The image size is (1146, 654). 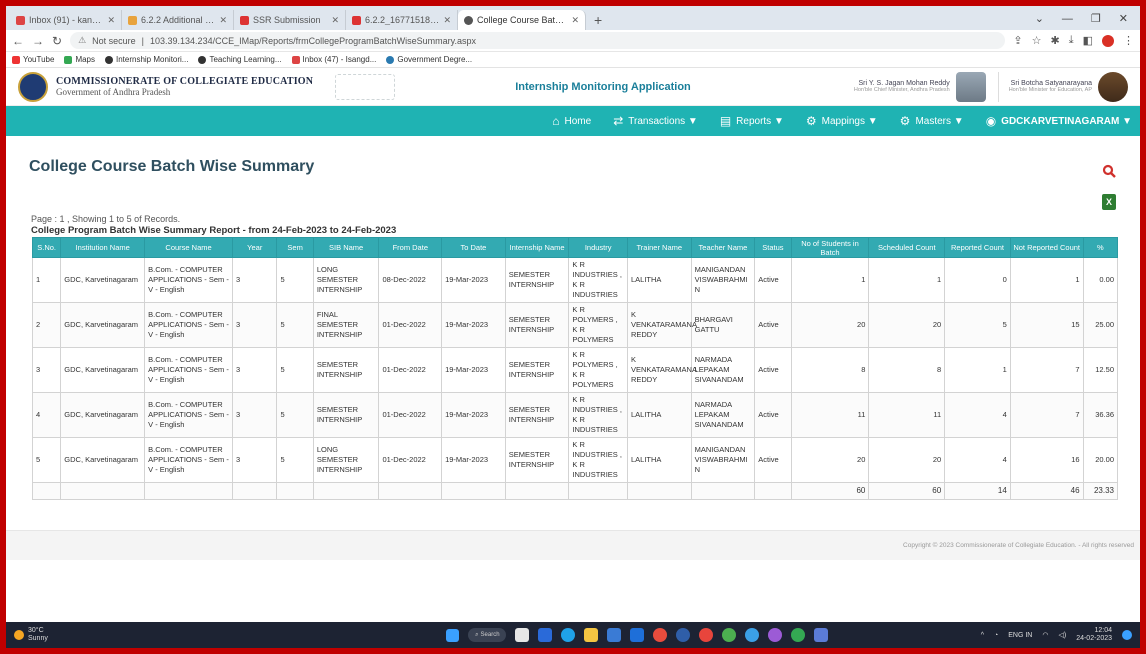 I want to click on column-header: S.No., so click(x=46, y=247).